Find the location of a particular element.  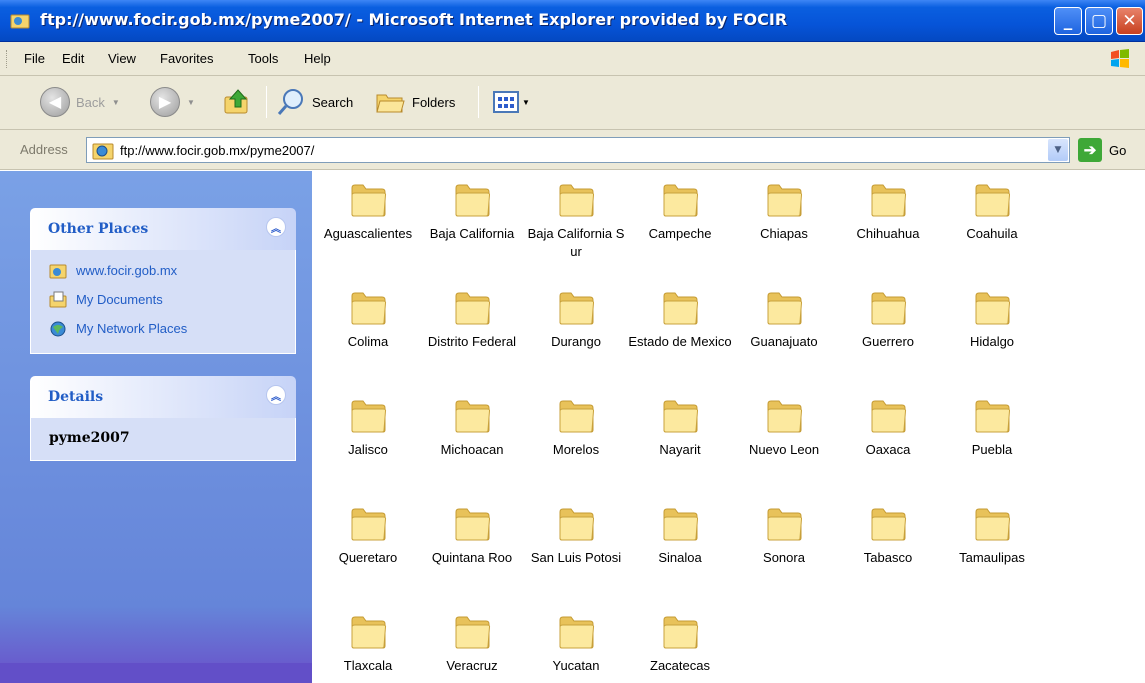

folder-label: Hidalgo is located at coordinates (992, 341).